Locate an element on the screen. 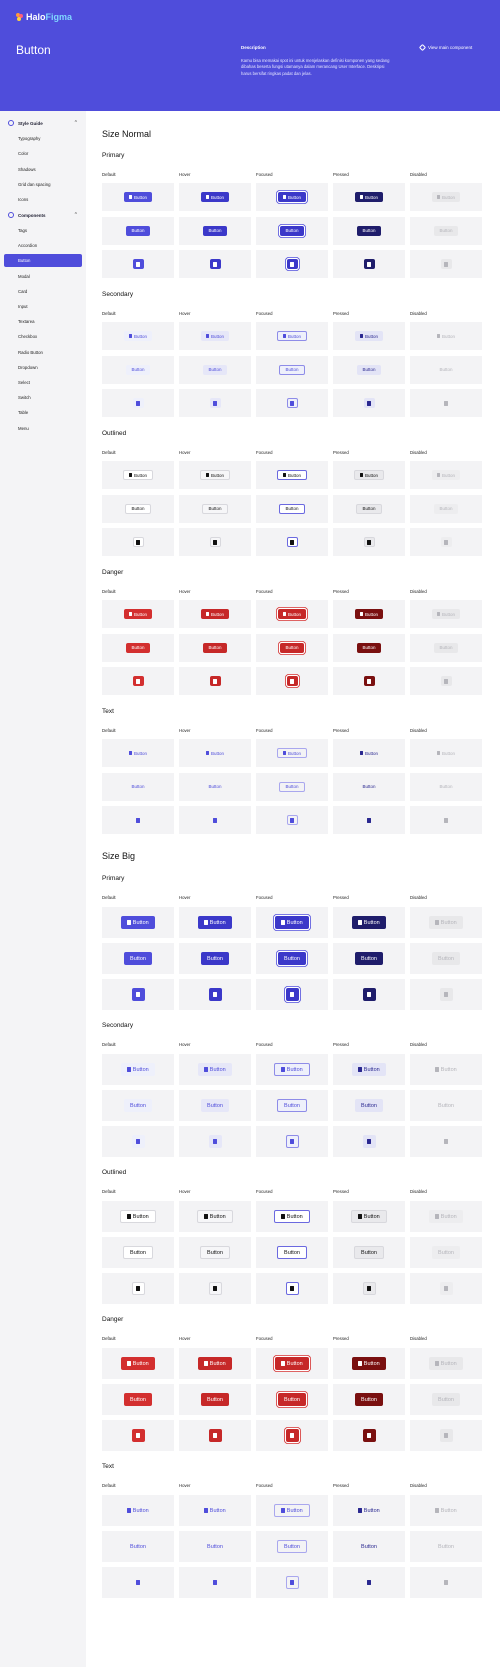  primary-button-hover-with-icon: Button is located at coordinates (214, 197).